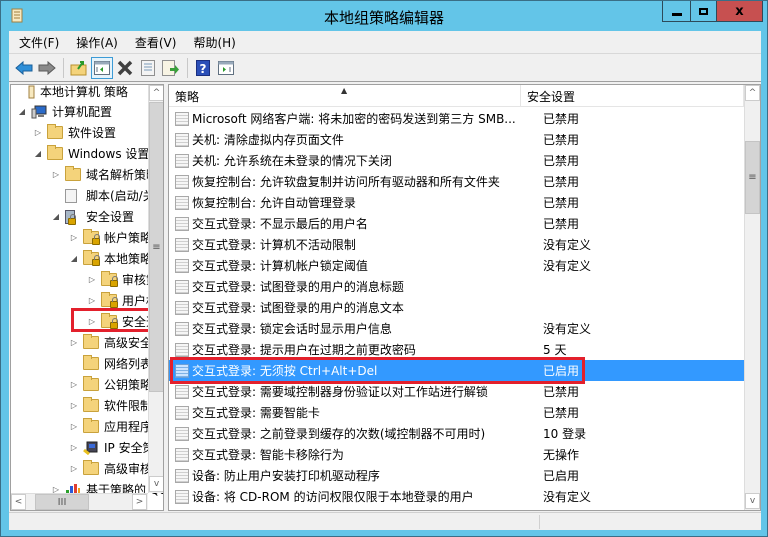 This screenshot has width=768, height=537. I want to click on grip-icon: III, so click(62, 502).